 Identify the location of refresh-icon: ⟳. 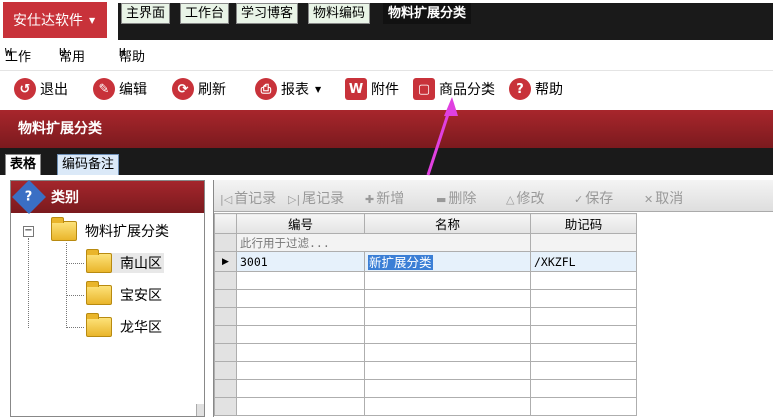
(183, 89).